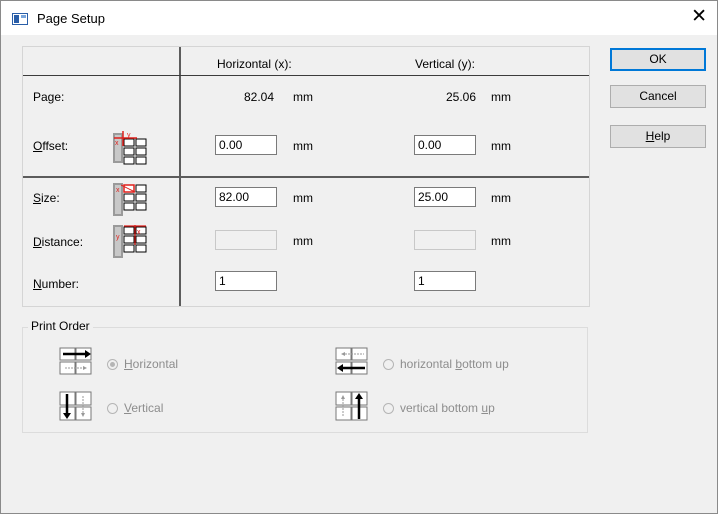 This screenshot has width=718, height=514. Describe the element at coordinates (254, 64) in the screenshot. I see `horizontal-column-header: Horizontal (x):` at that location.